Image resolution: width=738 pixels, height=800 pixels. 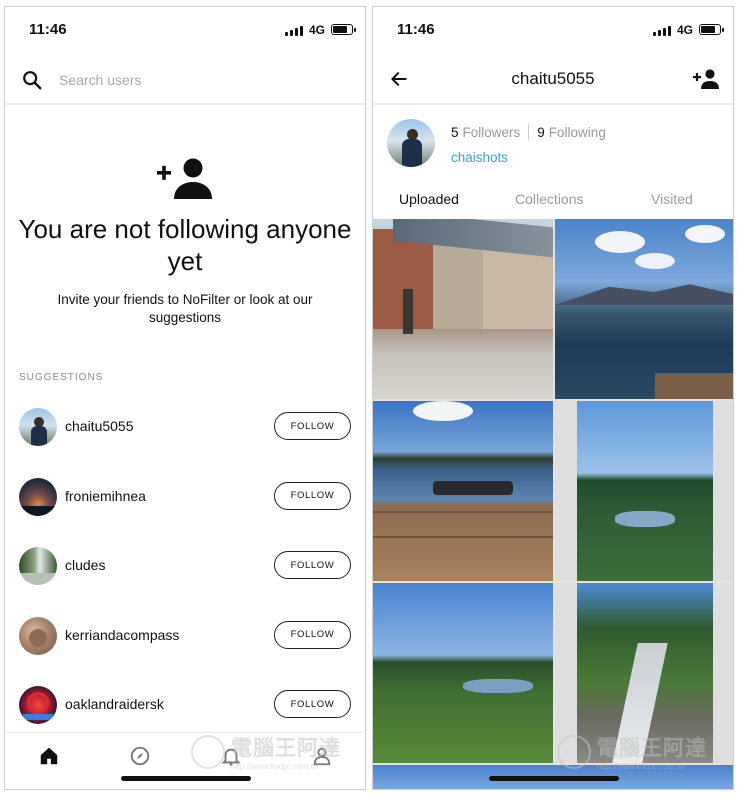 What do you see at coordinates (411, 143) in the screenshot?
I see `profile-avatar` at bounding box center [411, 143].